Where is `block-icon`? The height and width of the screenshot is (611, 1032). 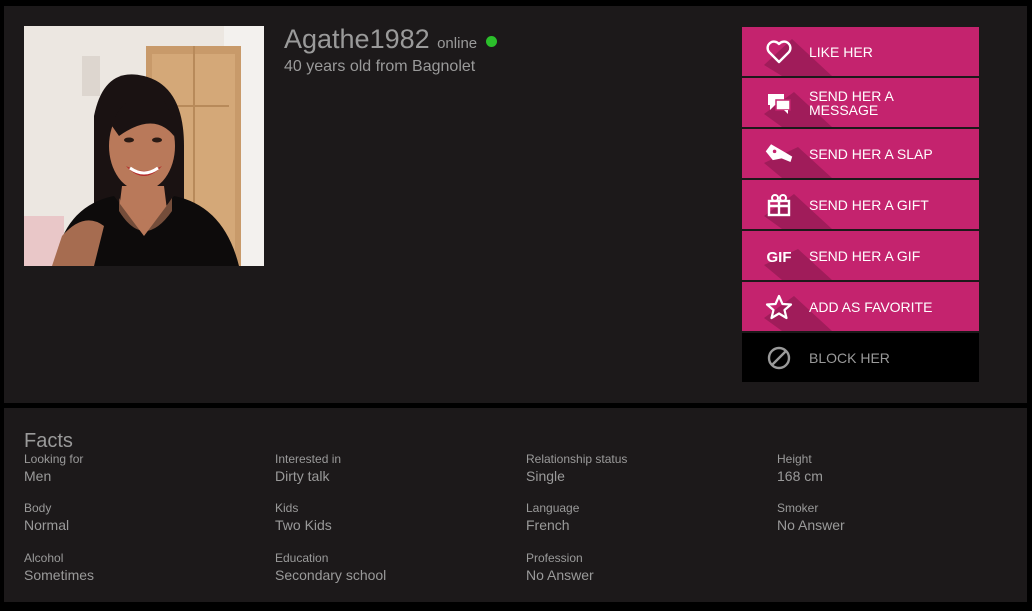
block-icon is located at coordinates (779, 358).